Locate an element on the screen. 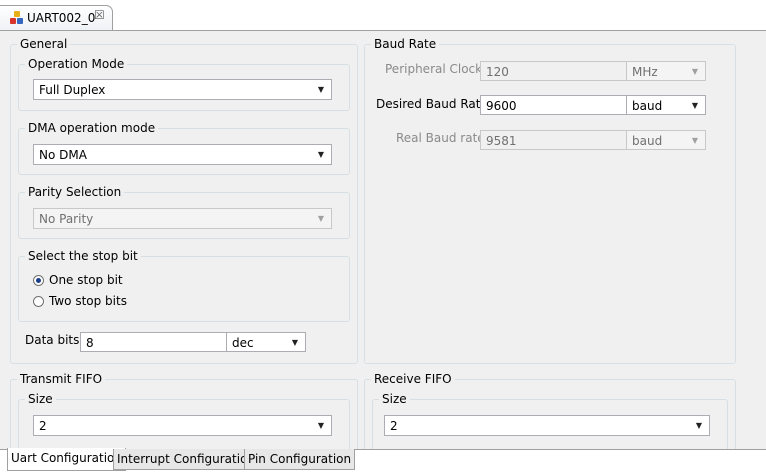 The height and width of the screenshot is (475, 766). transmit-fifo-legend: Transmit FIFO is located at coordinates (61, 379).